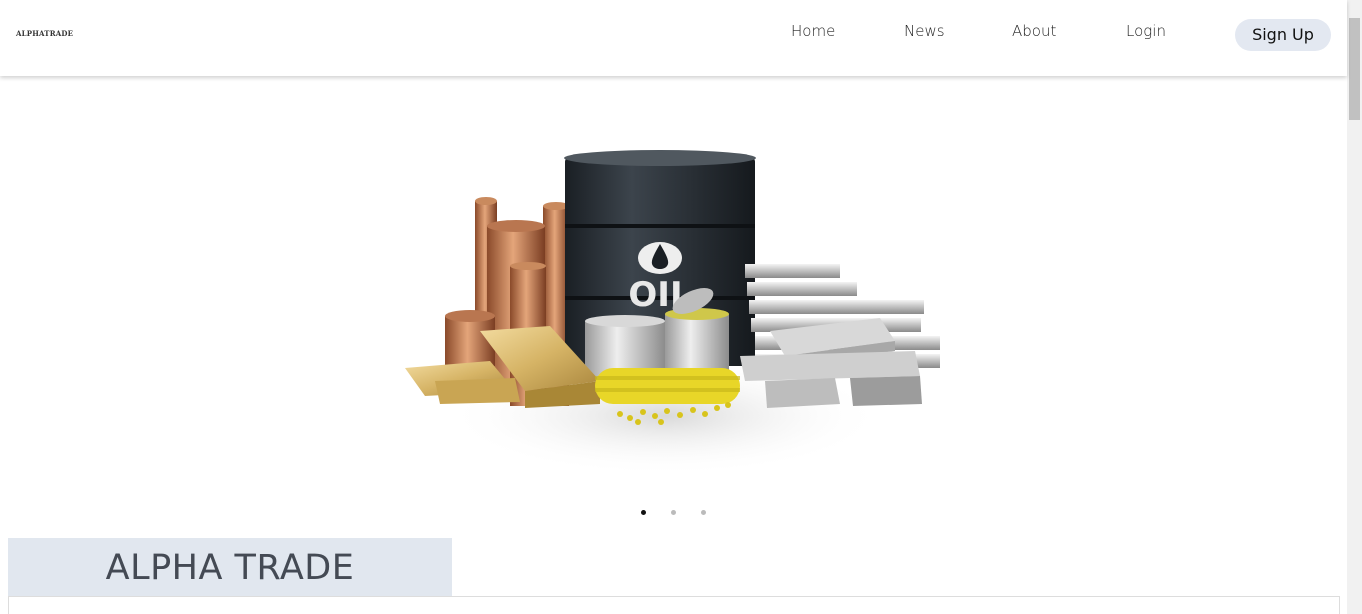  What do you see at coordinates (674, 605) in the screenshot?
I see `content-panel` at bounding box center [674, 605].